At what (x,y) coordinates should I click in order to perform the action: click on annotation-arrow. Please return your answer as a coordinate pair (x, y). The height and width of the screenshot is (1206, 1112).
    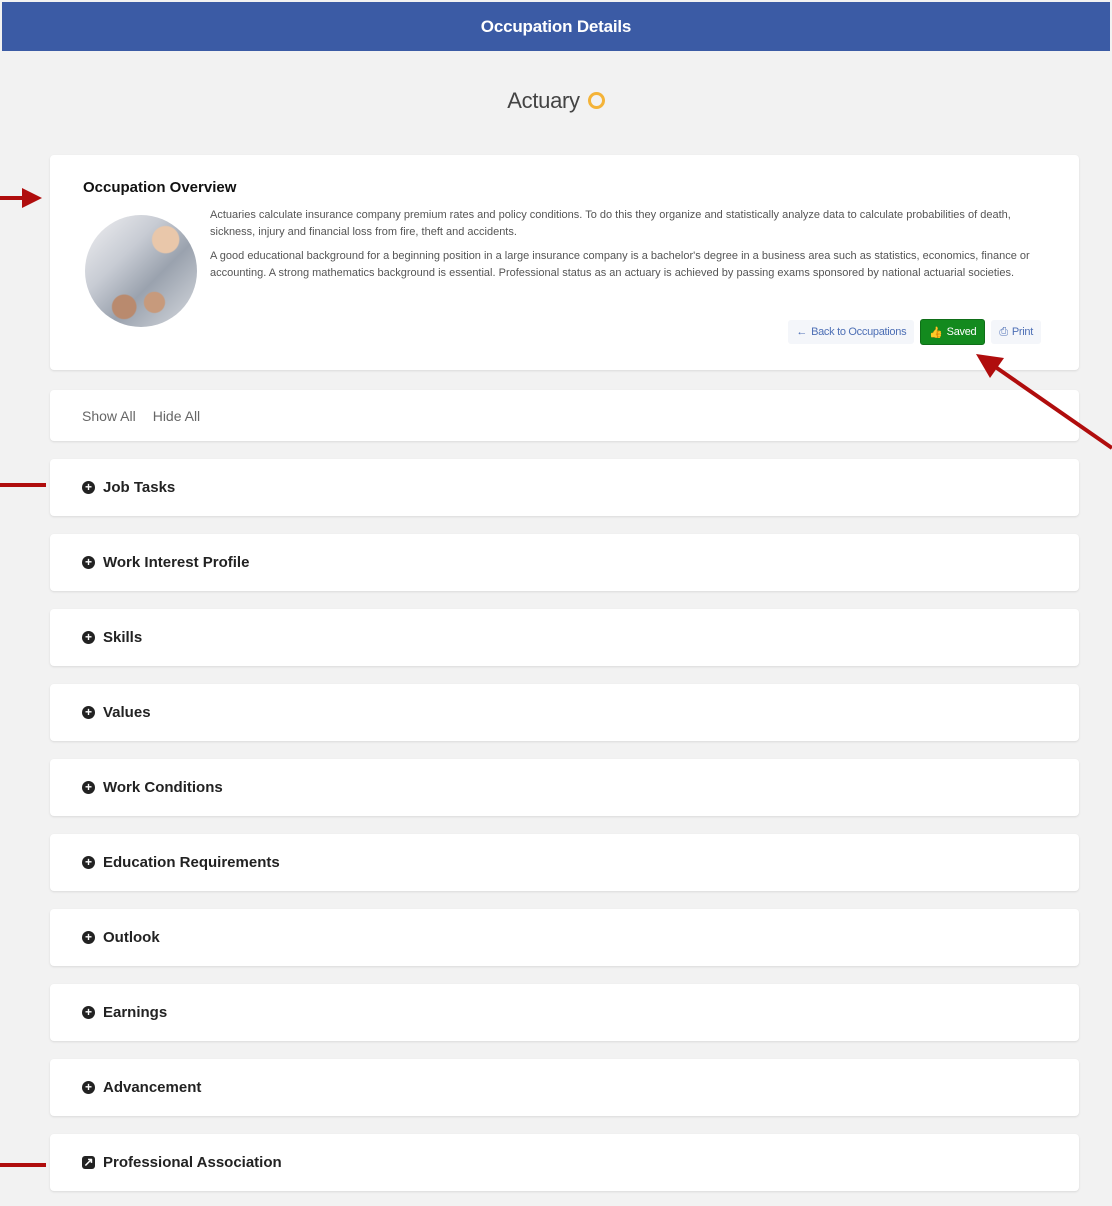
    Looking at the image, I should click on (12, 198).